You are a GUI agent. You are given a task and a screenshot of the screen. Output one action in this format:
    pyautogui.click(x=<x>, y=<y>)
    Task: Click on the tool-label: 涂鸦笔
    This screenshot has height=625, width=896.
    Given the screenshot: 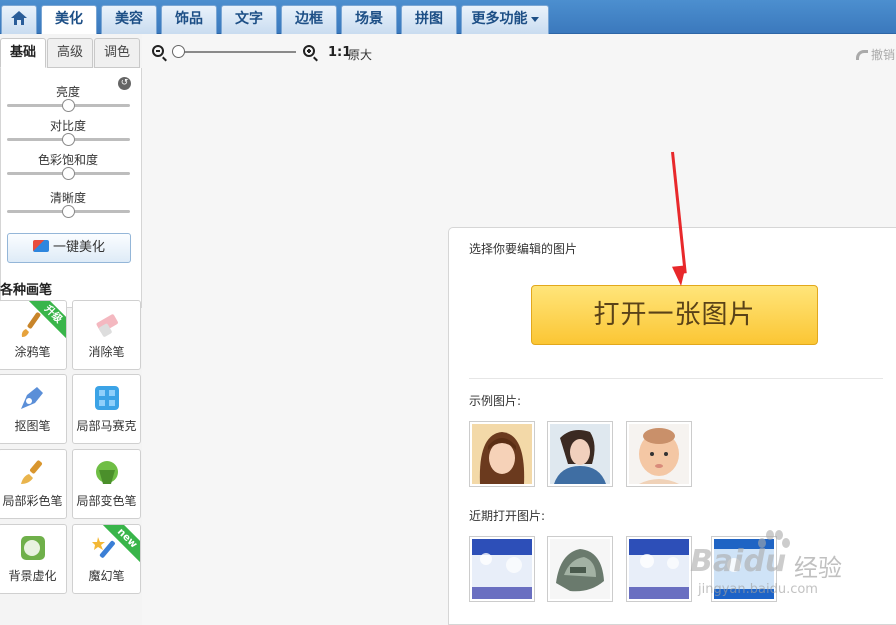 What is the action you would take?
    pyautogui.click(x=32, y=352)
    